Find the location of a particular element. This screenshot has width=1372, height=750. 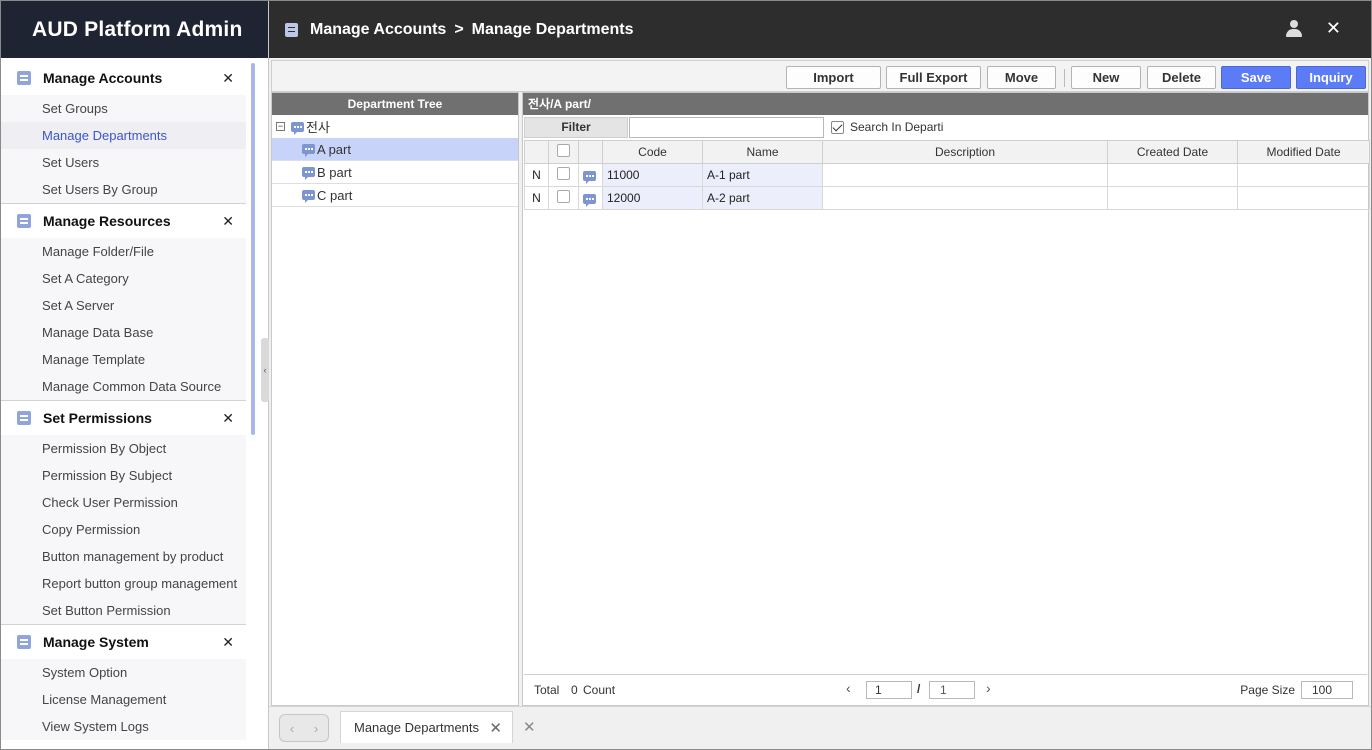

sidebar-item-manage-template: Manage Template is located at coordinates (123, 359).